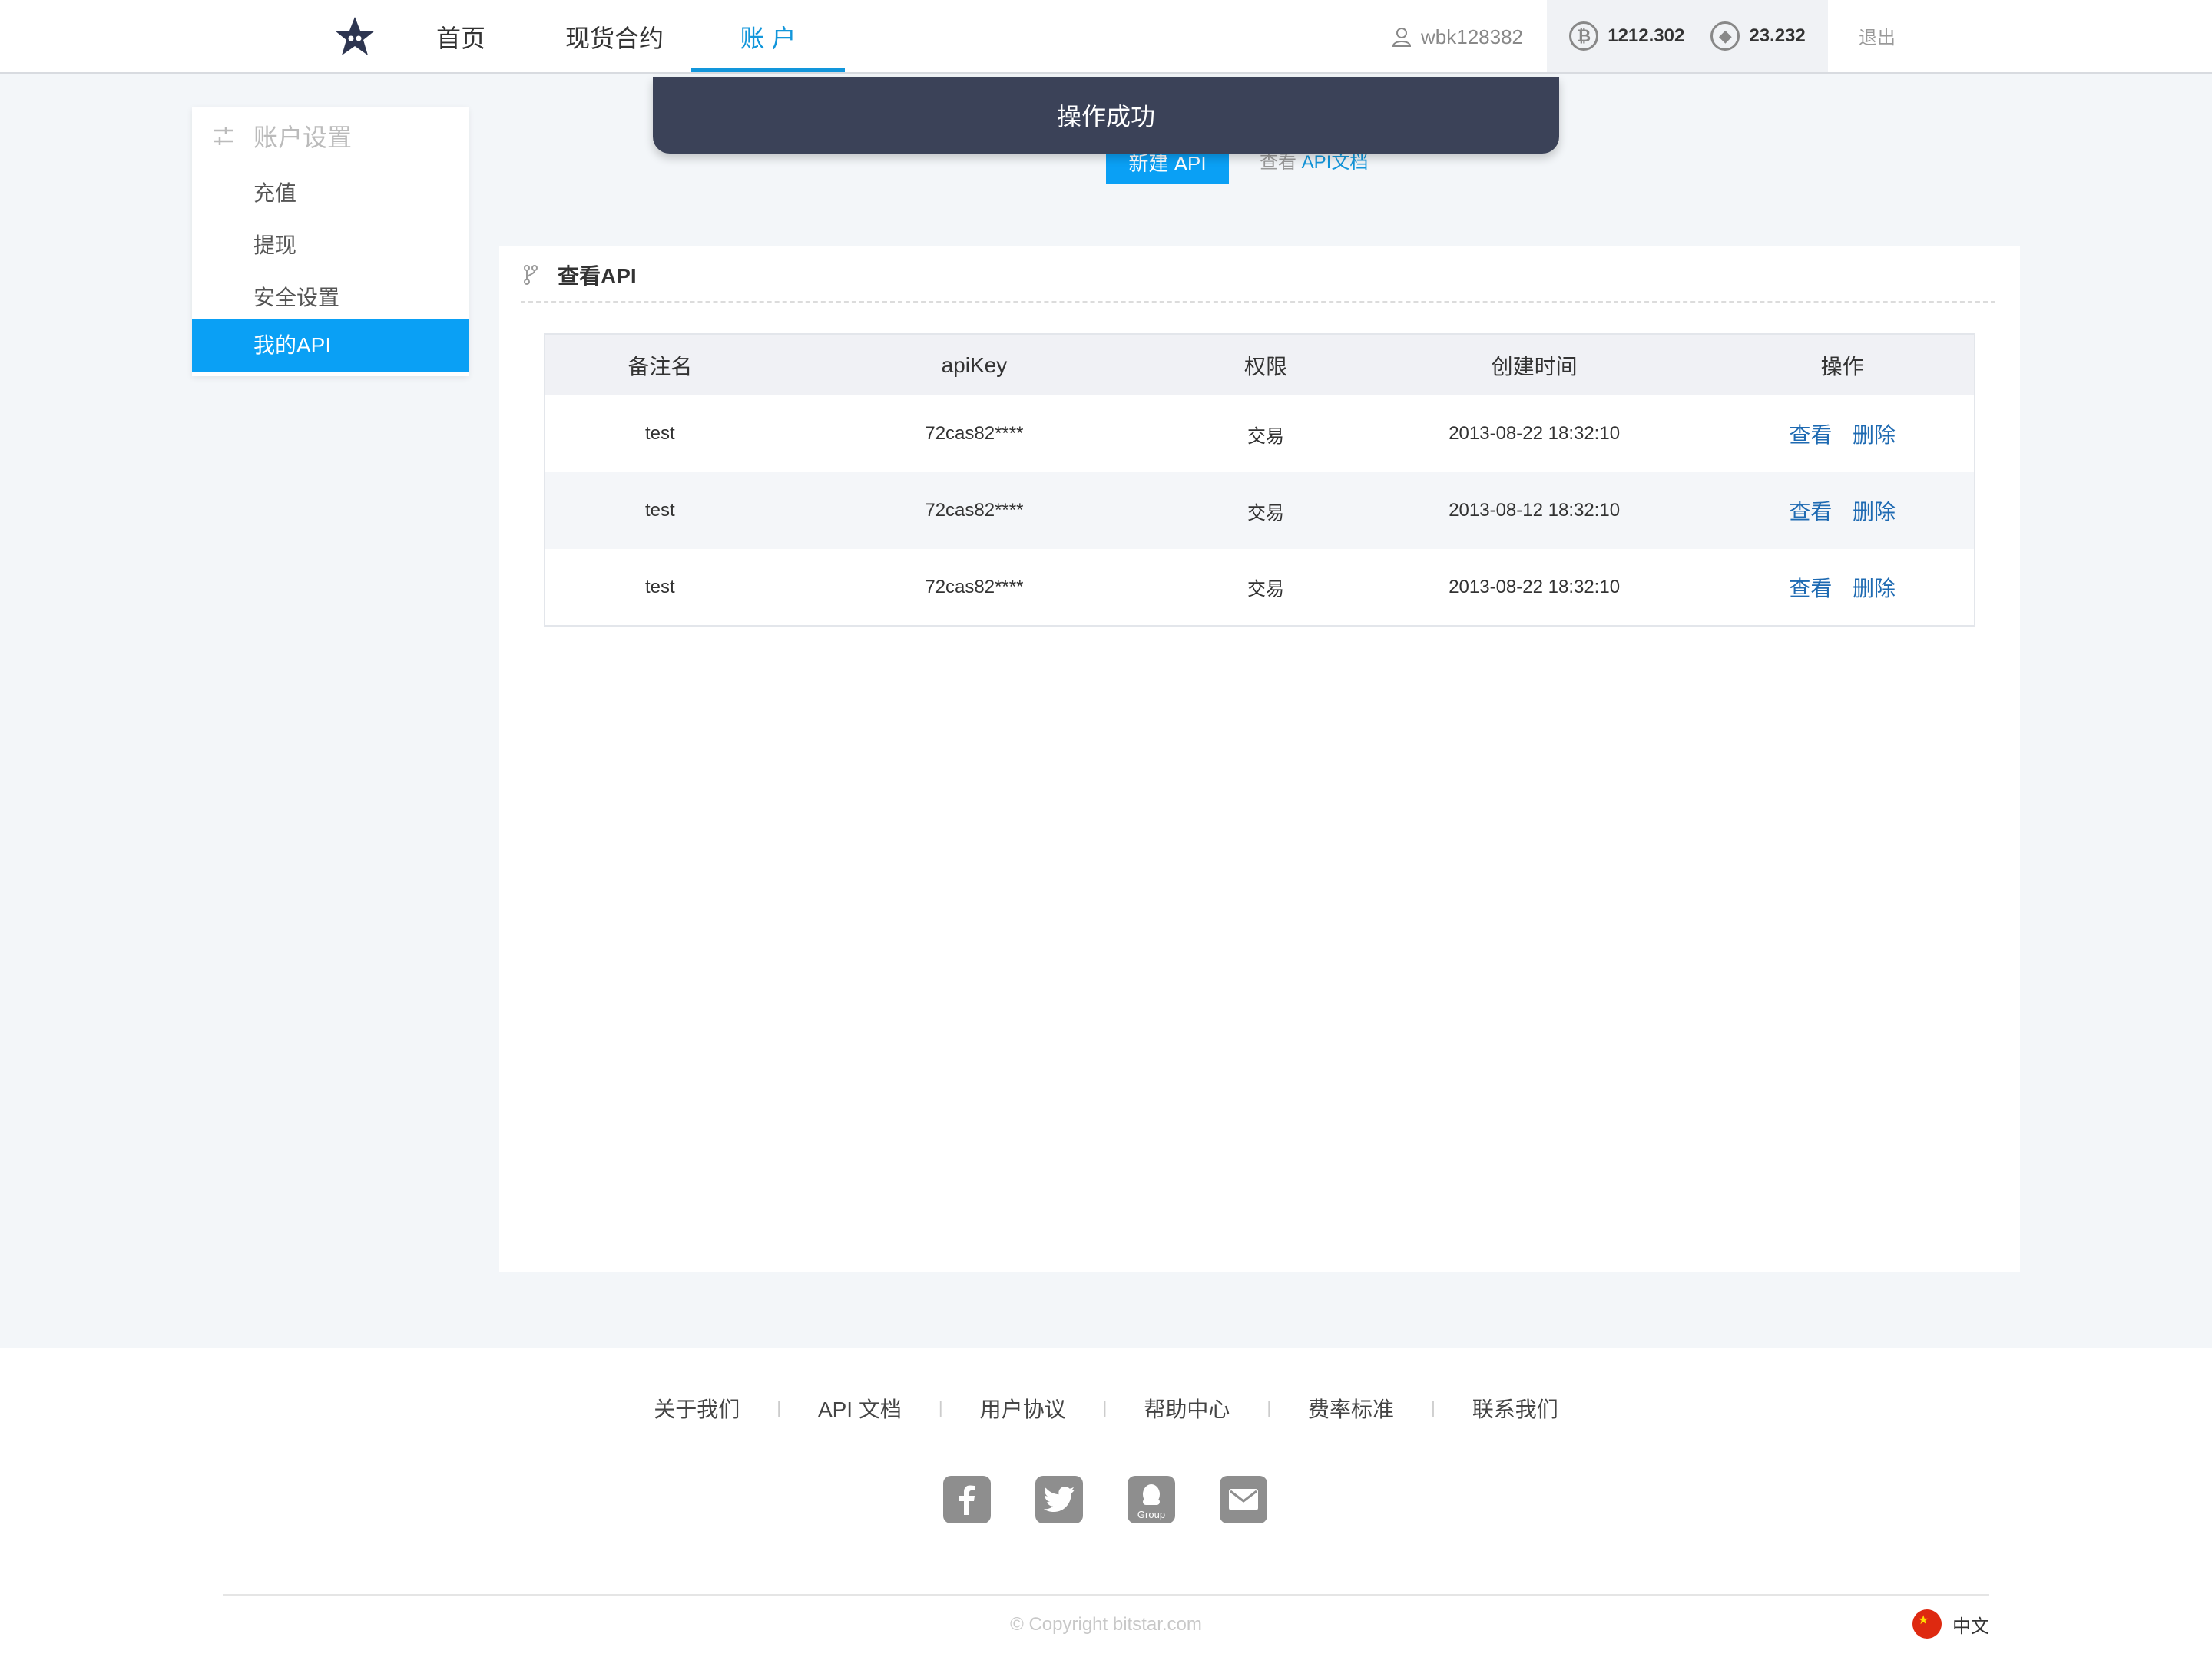 The height and width of the screenshot is (1657, 2212). I want to click on panel-divider, so click(1258, 302).